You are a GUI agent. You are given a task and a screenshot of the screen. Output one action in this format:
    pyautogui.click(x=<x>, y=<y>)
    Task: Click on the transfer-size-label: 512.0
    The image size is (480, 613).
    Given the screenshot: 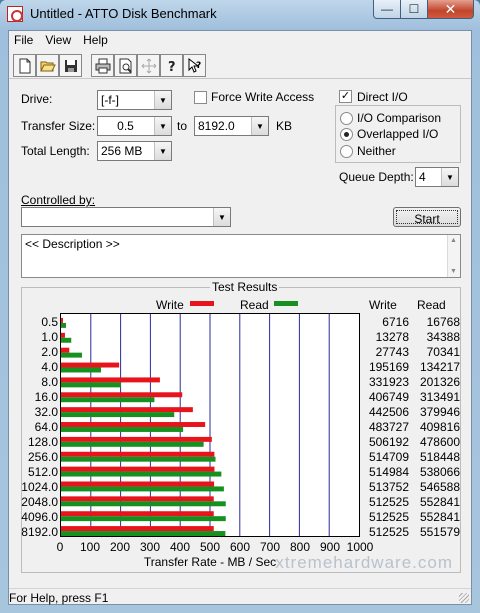 What is the action you would take?
    pyautogui.click(x=42, y=472)
    